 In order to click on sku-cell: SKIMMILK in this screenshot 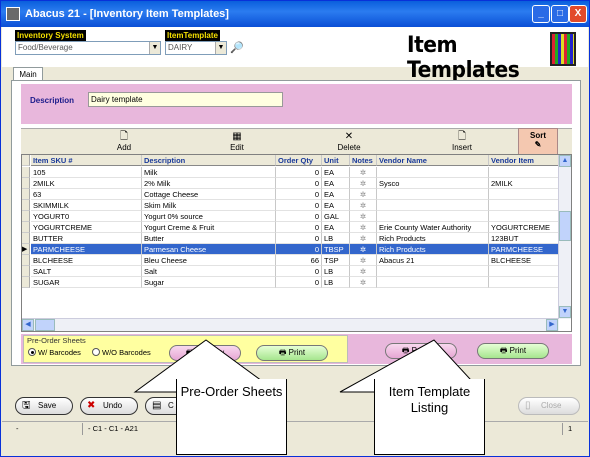, I will do `click(86, 205)`.